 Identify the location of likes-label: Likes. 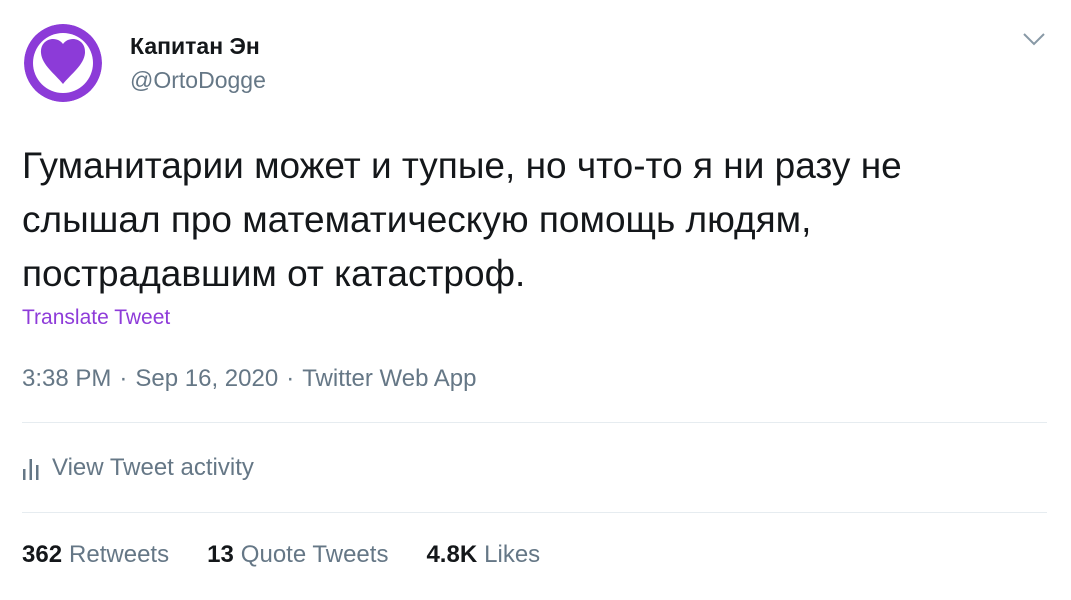
(512, 554).